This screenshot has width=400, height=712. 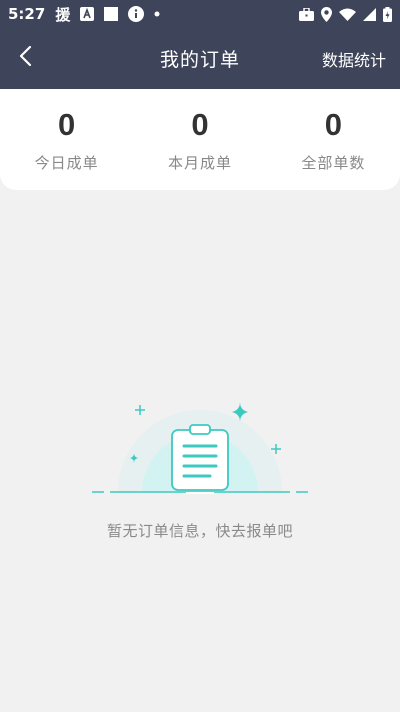 What do you see at coordinates (200, 14) in the screenshot?
I see `status-bar: 5:27 援` at bounding box center [200, 14].